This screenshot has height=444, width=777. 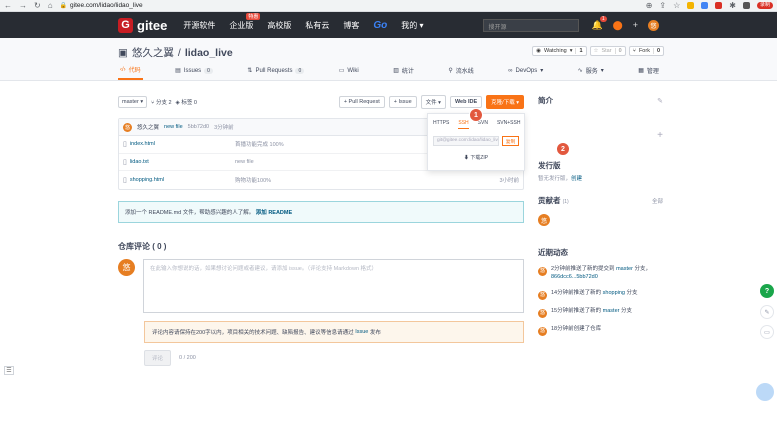 What do you see at coordinates (106, 5) in the screenshot?
I see `address-text: gitee.com/lidao/lidao_live` at bounding box center [106, 5].